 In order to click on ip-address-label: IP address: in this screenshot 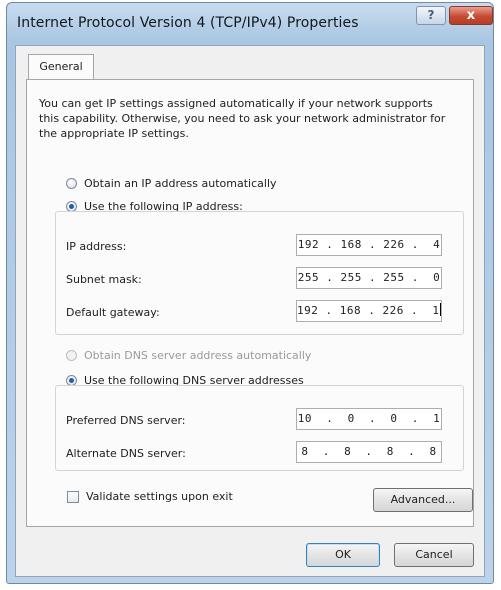, I will do `click(96, 246)`.